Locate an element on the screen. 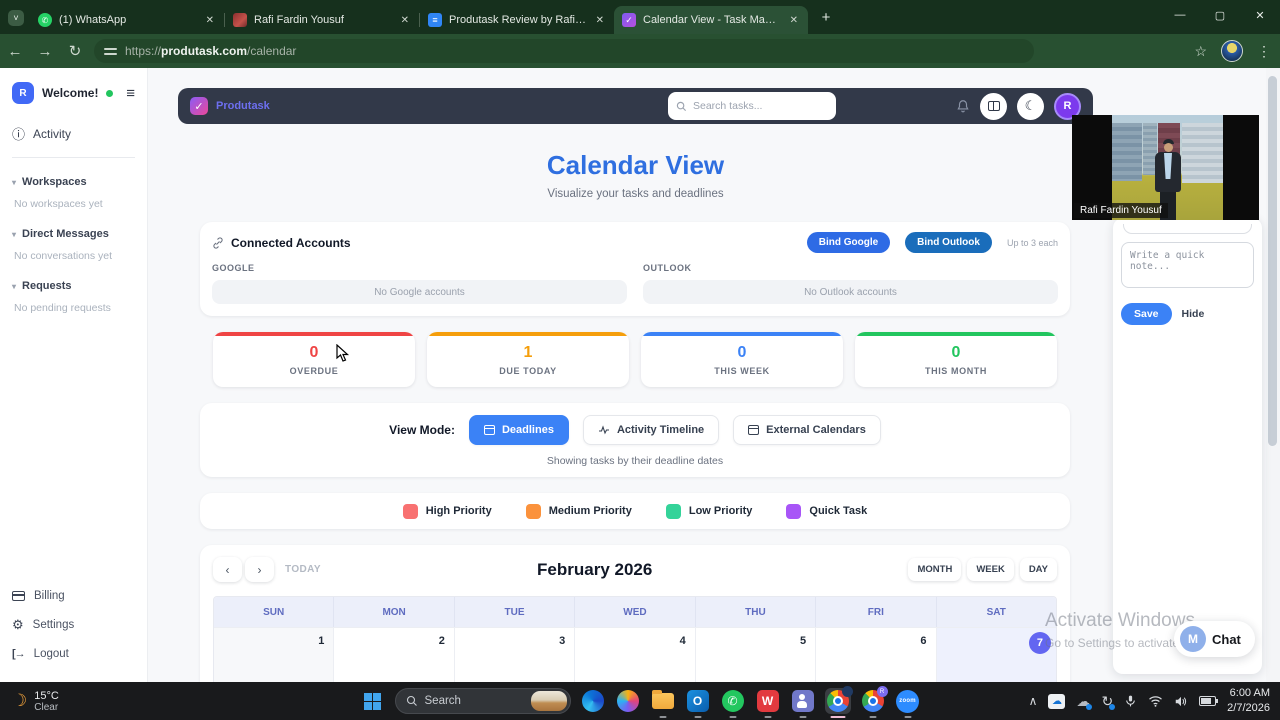 This screenshot has width=1280, height=720. calendar-cell-feb-1: 1 is located at coordinates (274, 654).